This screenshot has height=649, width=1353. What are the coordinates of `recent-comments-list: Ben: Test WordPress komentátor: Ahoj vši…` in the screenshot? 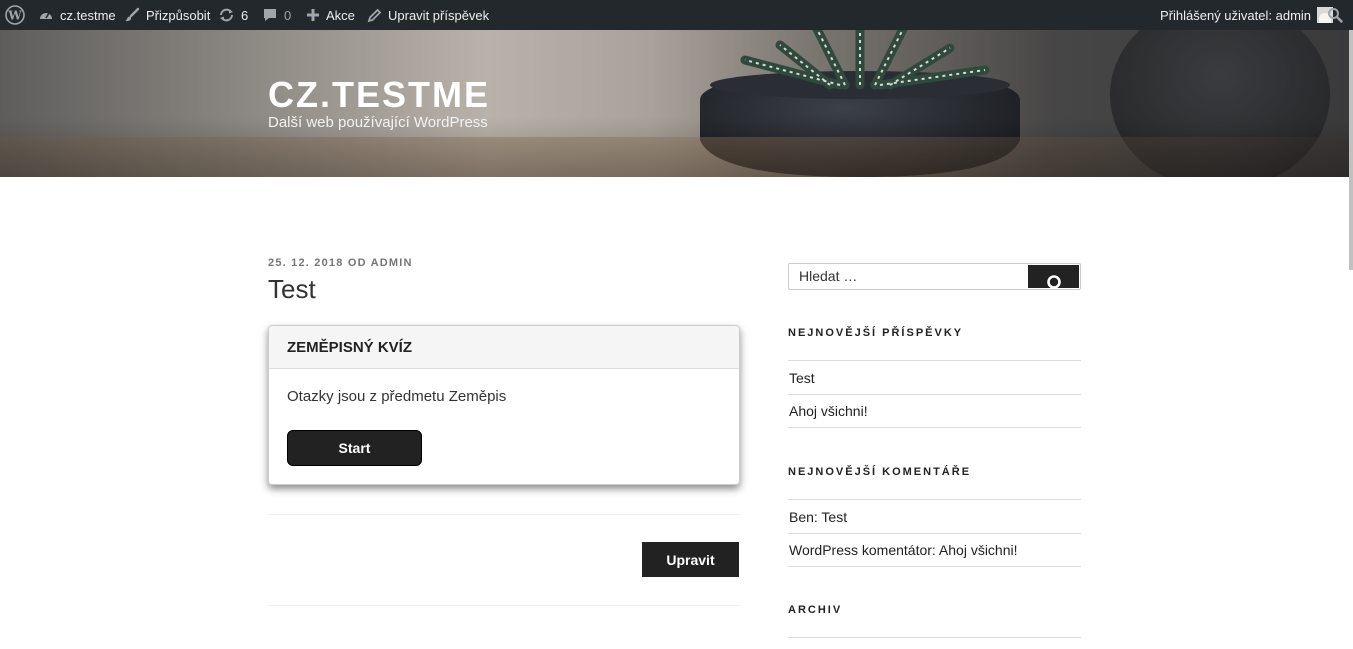 It's located at (934, 533).